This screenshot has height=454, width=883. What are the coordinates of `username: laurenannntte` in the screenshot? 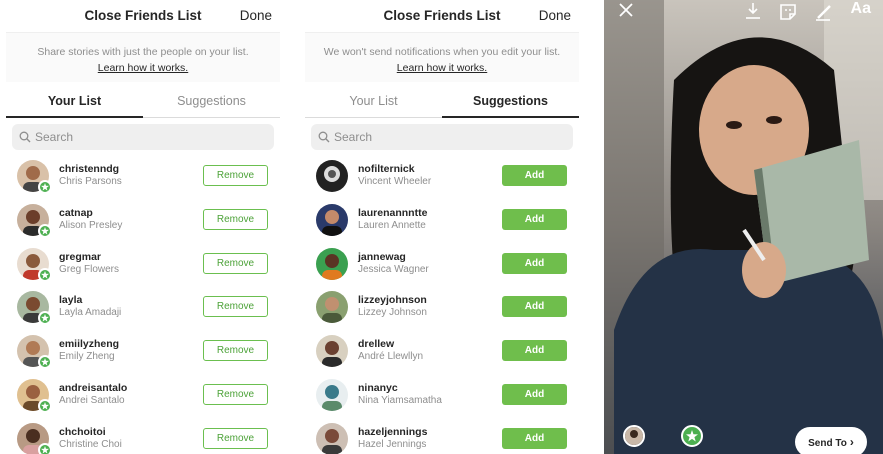 It's located at (393, 212).